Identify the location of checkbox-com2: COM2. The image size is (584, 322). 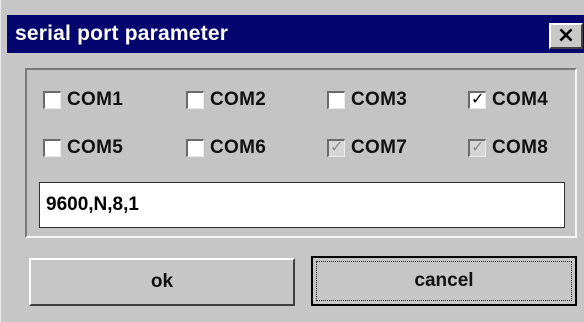
(226, 100).